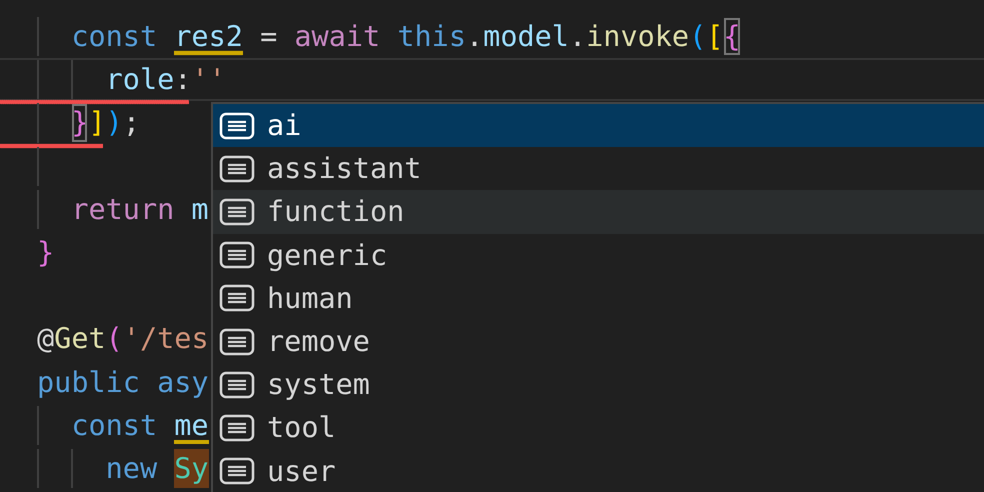  Describe the element at coordinates (732, 36) in the screenshot. I see `code-token: {` at that location.